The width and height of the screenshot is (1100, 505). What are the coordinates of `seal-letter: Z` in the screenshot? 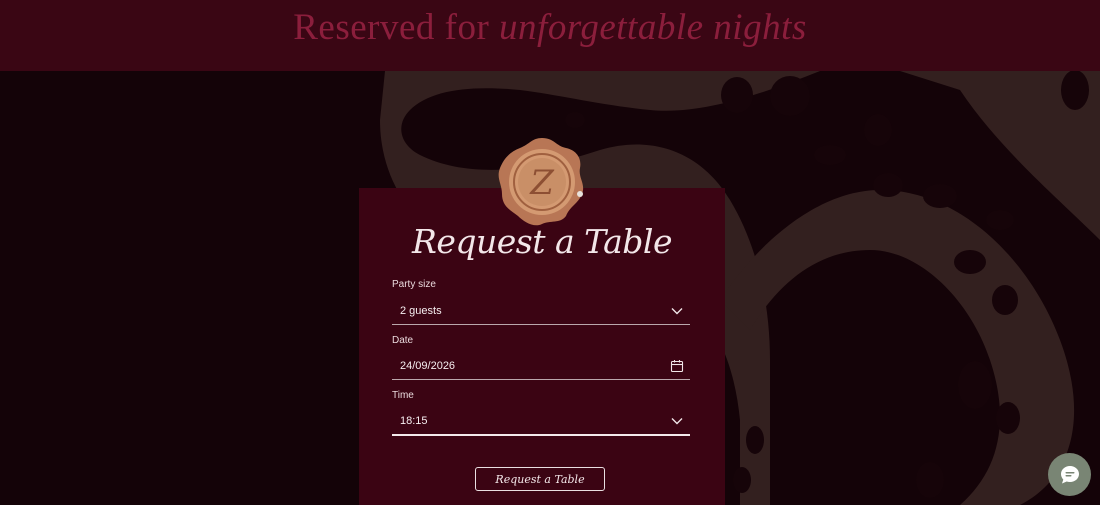 It's located at (542, 183).